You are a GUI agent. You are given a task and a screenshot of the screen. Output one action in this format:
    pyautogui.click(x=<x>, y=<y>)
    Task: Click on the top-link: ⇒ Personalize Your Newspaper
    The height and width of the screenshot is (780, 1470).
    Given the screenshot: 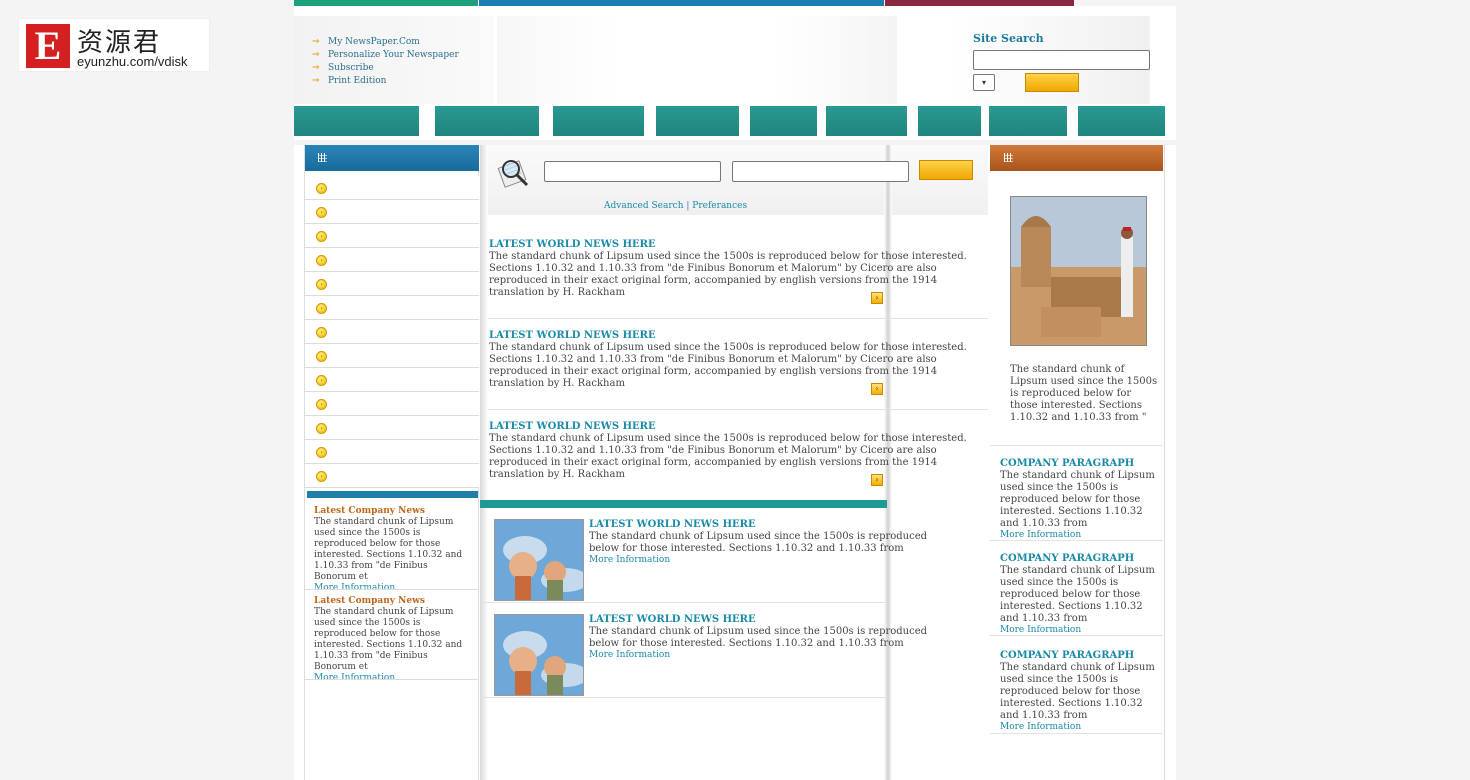 What is the action you would take?
    pyautogui.click(x=385, y=55)
    